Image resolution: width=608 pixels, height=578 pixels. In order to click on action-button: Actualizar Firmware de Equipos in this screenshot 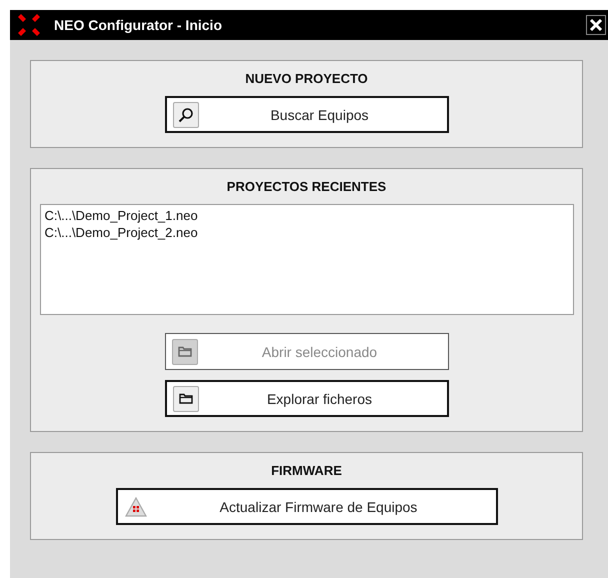, I will do `click(307, 506)`.